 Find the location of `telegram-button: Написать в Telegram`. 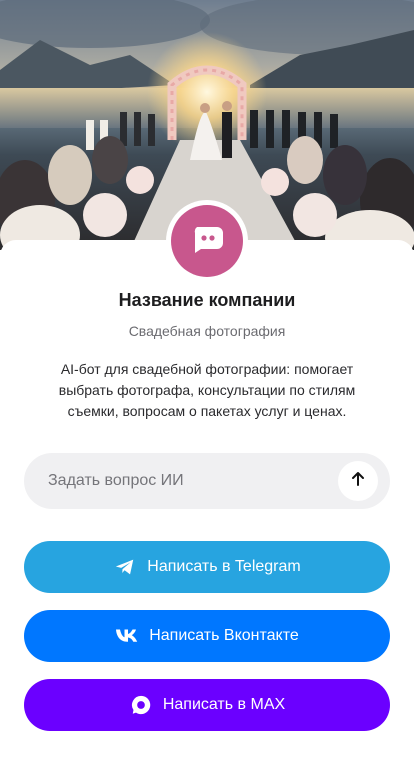

telegram-button: Написать в Telegram is located at coordinates (207, 567).